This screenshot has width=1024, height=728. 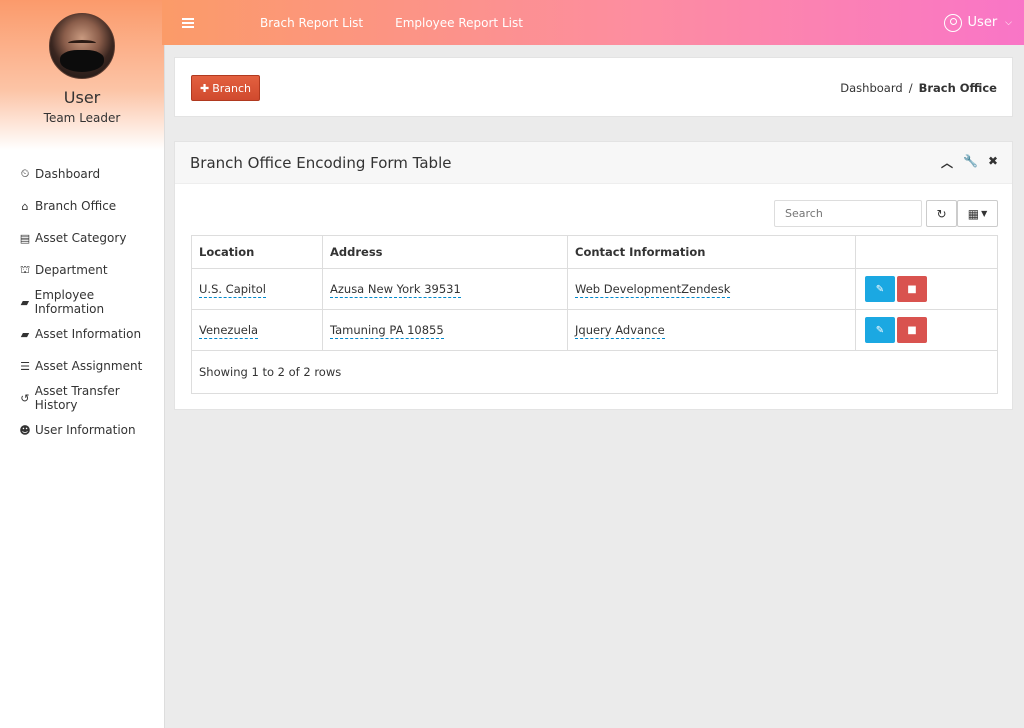 I want to click on cell-address: Azusa New York 39531, so click(x=445, y=289).